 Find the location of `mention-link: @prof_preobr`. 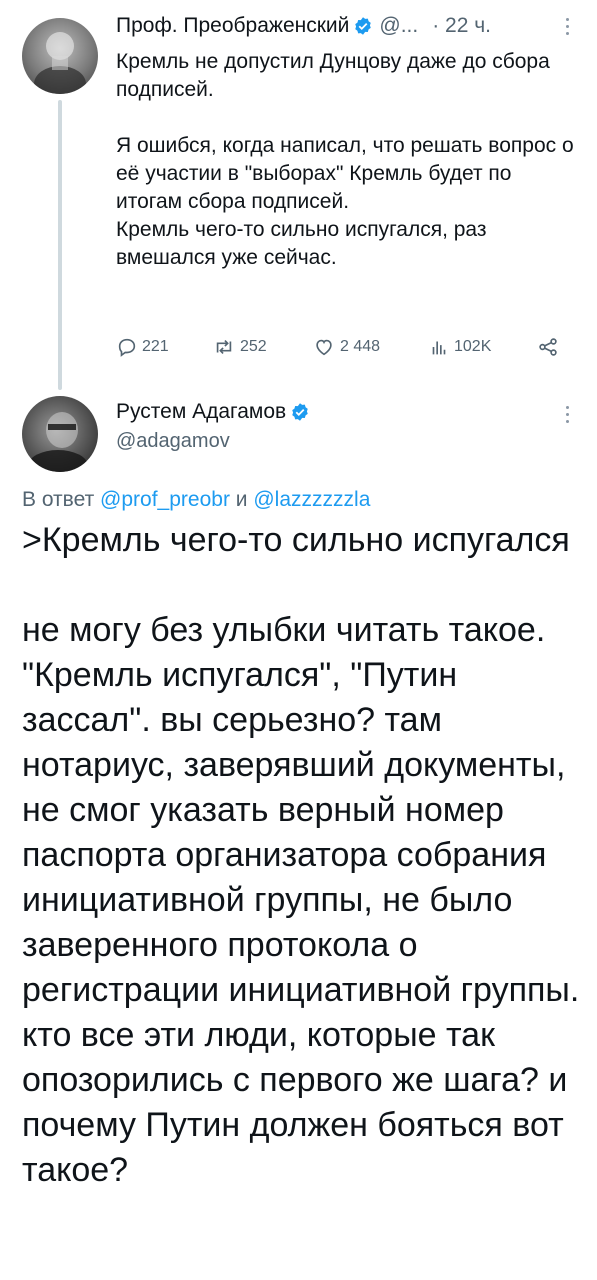

mention-link: @prof_preobr is located at coordinates (165, 499).